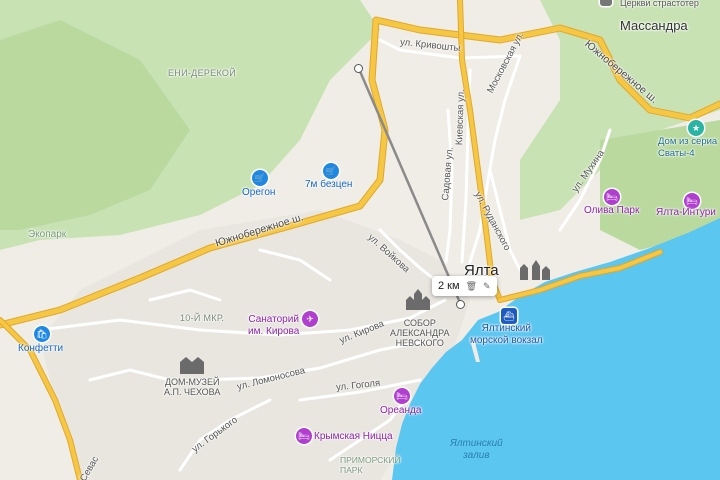  What do you see at coordinates (192, 365) in the screenshot?
I see `museum-icon` at bounding box center [192, 365].